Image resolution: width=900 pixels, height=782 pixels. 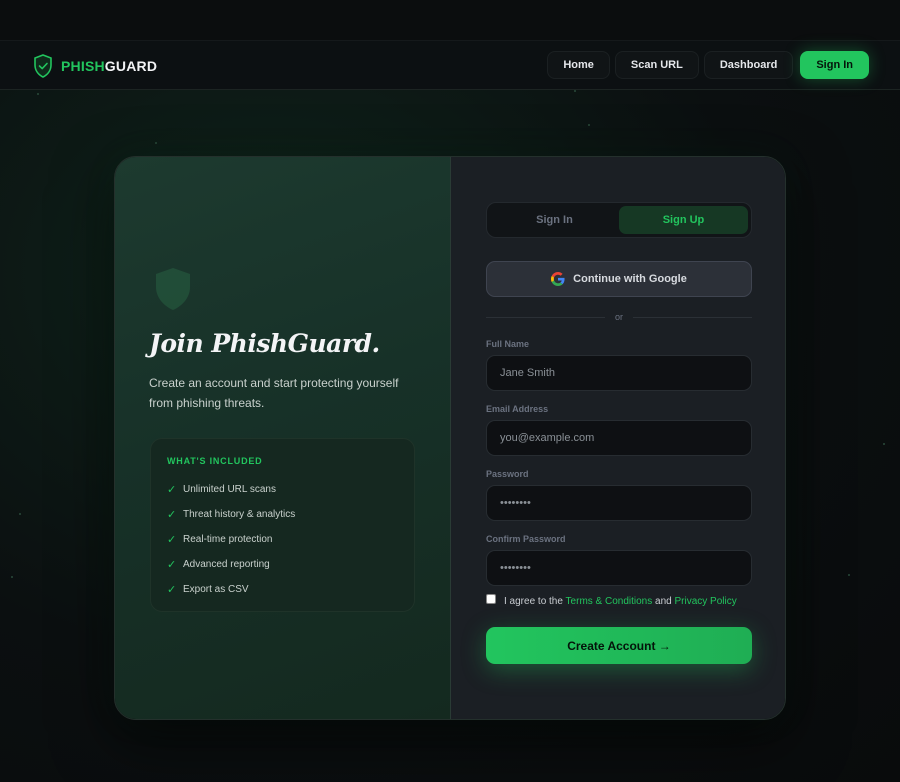 I want to click on tab-sign-up: Sign Up, so click(x=683, y=220).